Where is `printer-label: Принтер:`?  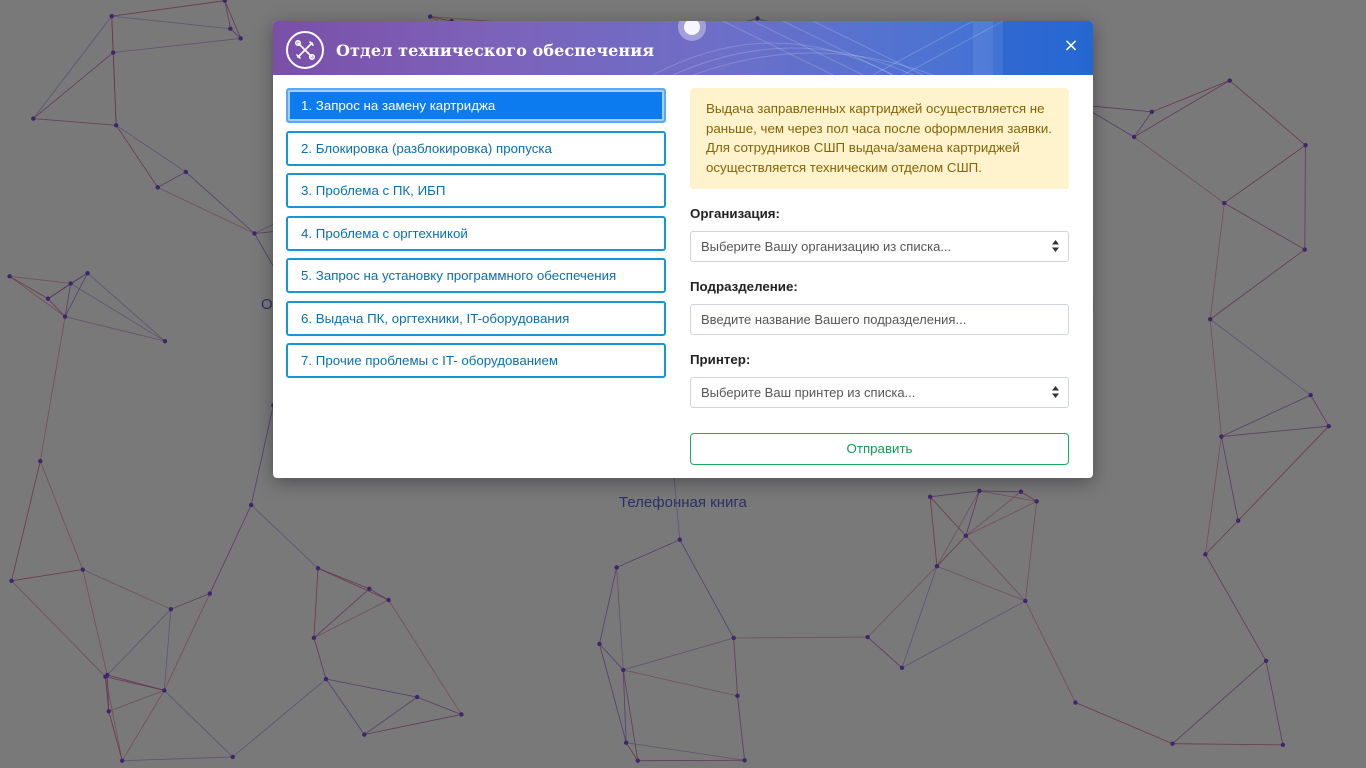 printer-label: Принтер: is located at coordinates (720, 359).